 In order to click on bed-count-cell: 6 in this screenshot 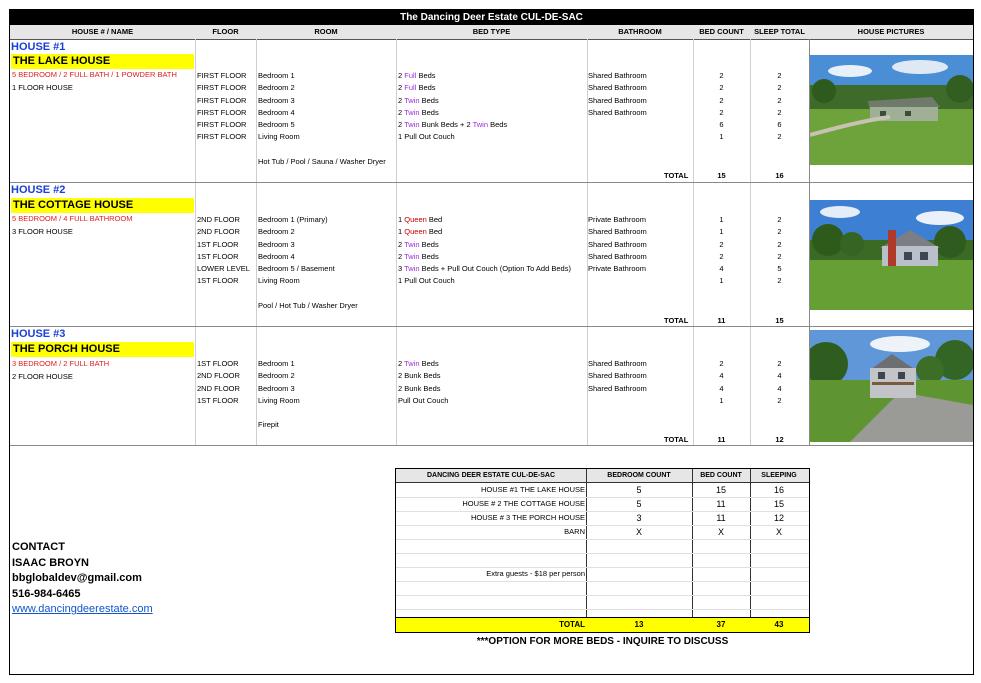, I will do `click(721, 125)`.